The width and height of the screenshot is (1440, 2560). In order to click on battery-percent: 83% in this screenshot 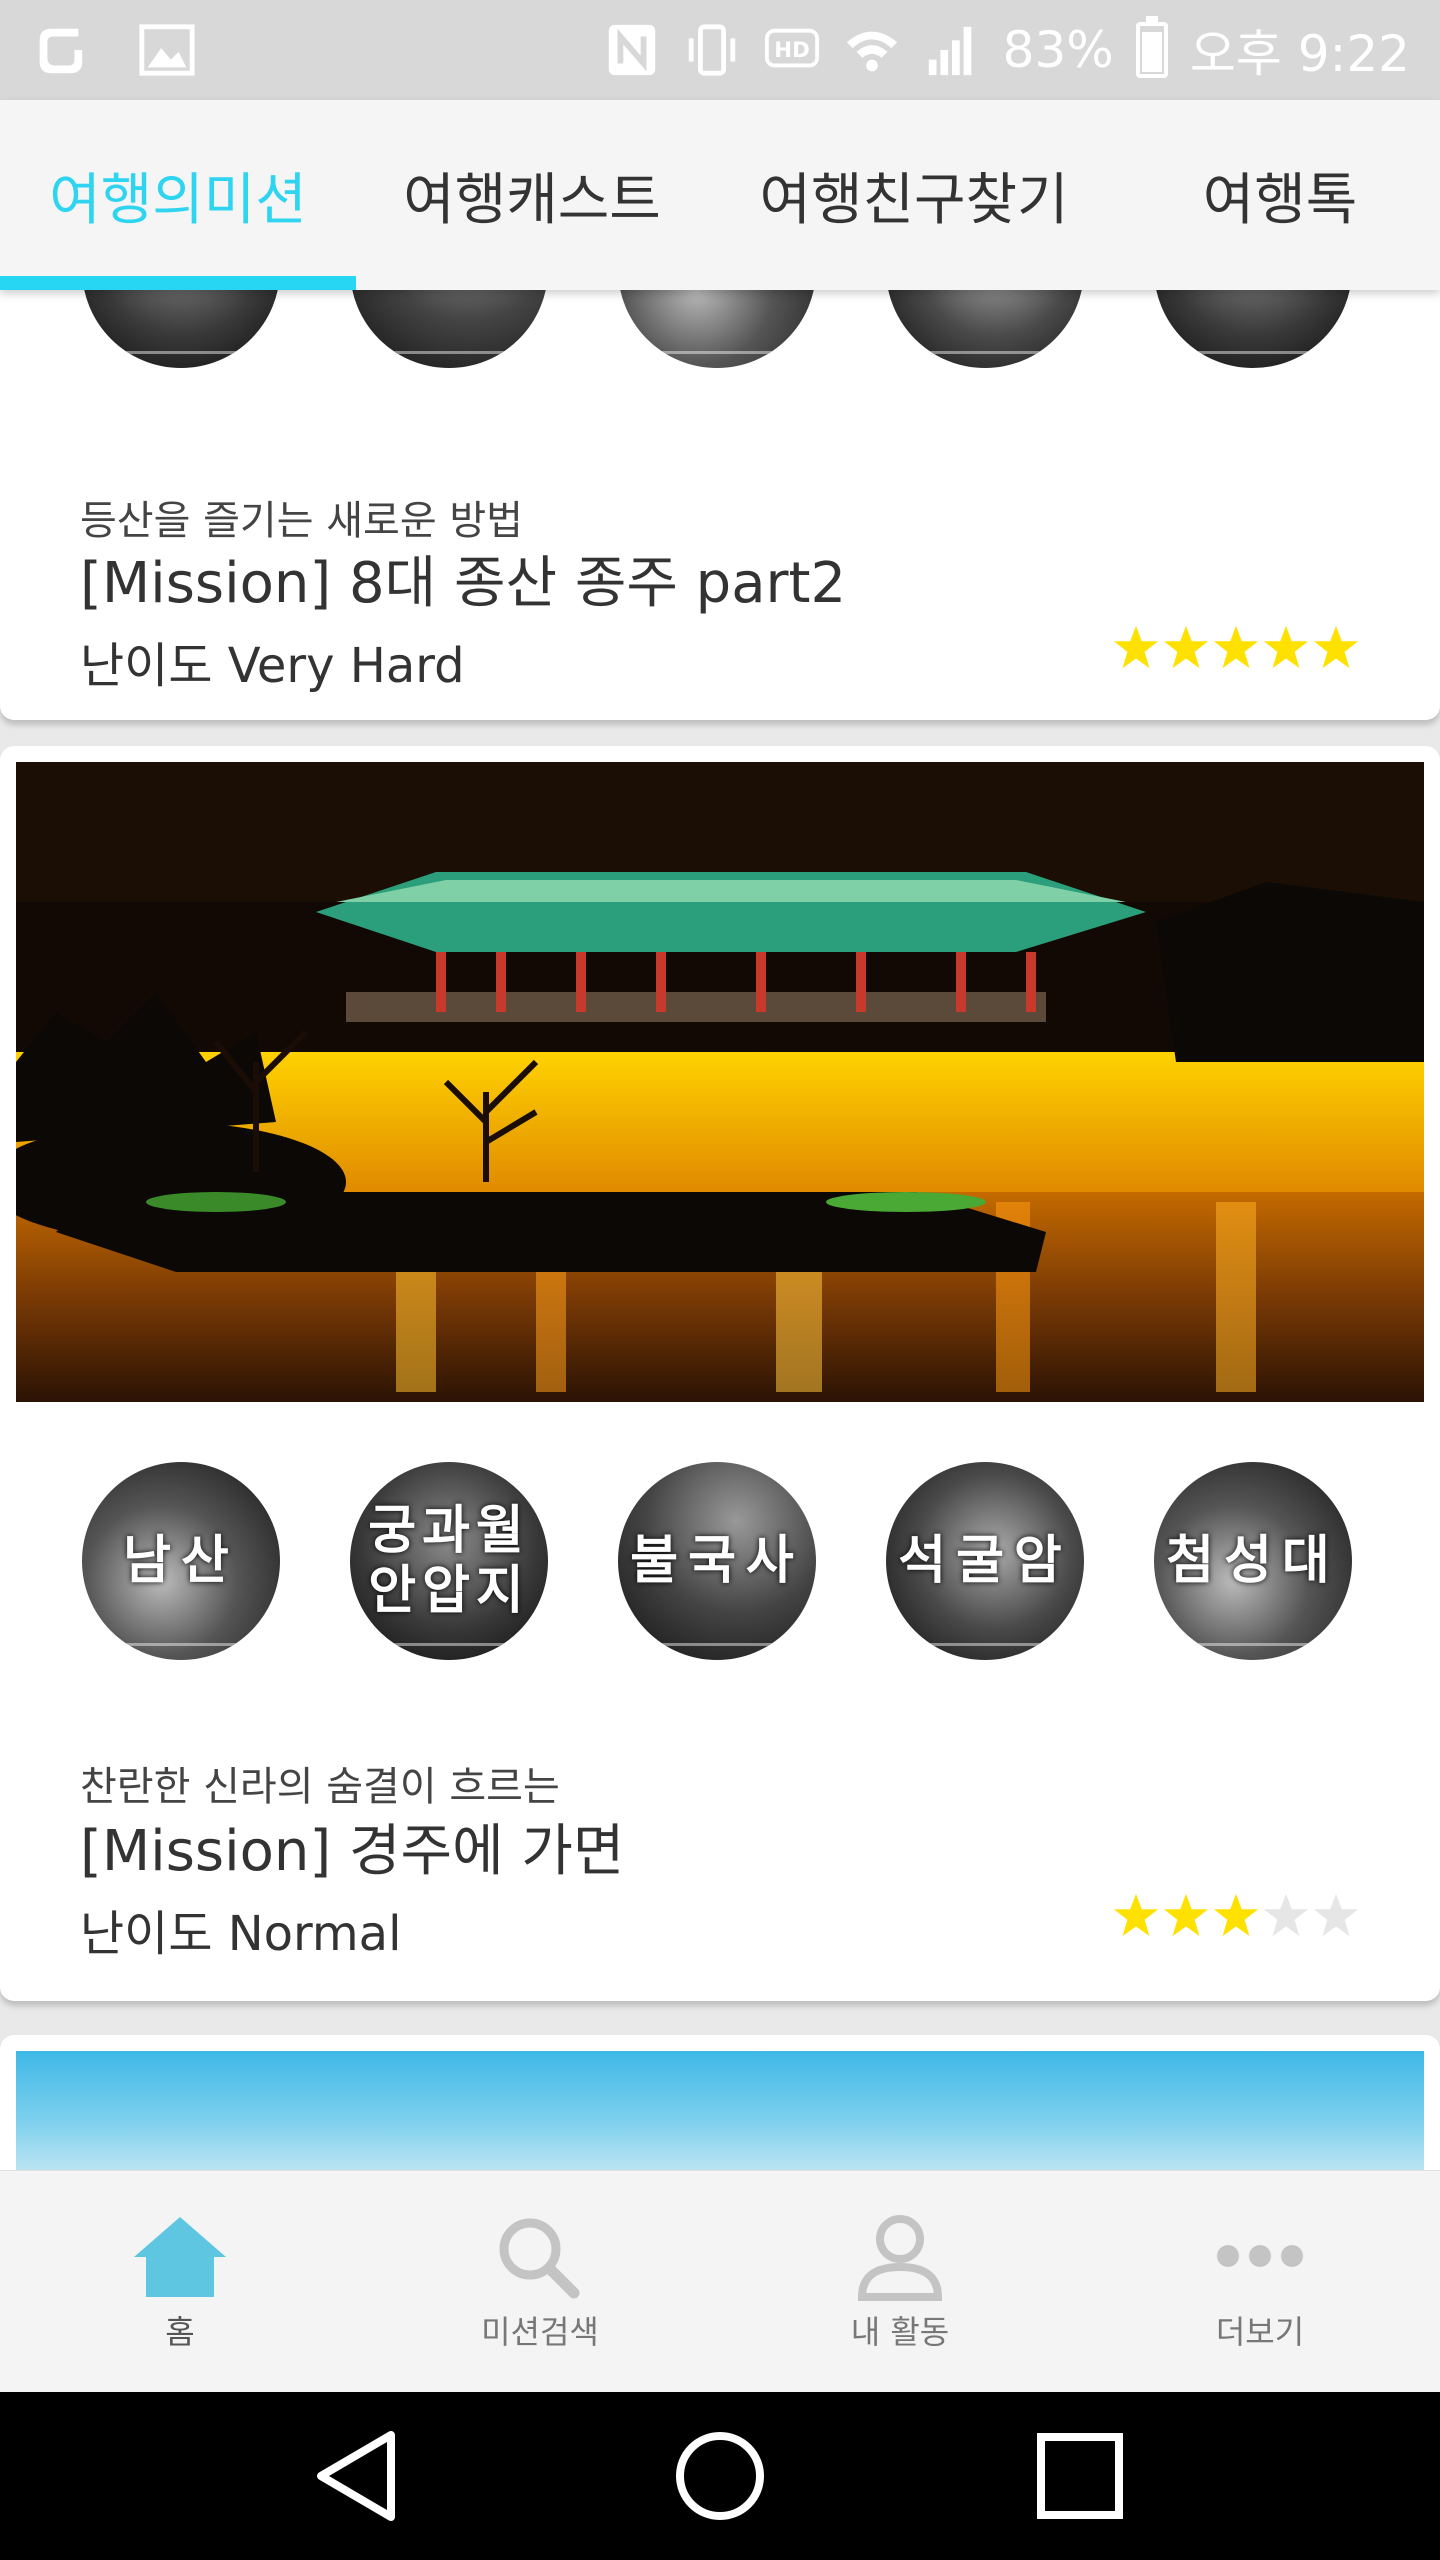, I will do `click(1058, 50)`.